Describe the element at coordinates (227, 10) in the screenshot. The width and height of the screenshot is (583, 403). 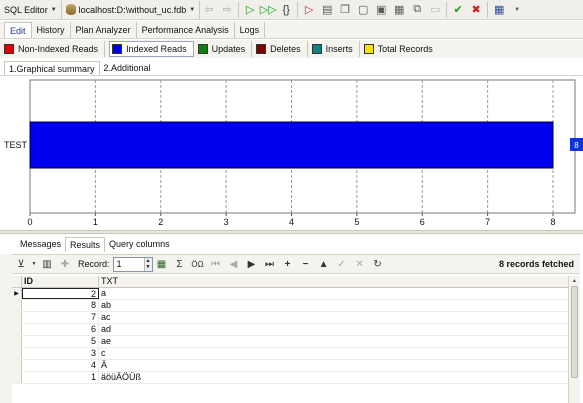
I see `next-statement-icon: ⇨` at that location.